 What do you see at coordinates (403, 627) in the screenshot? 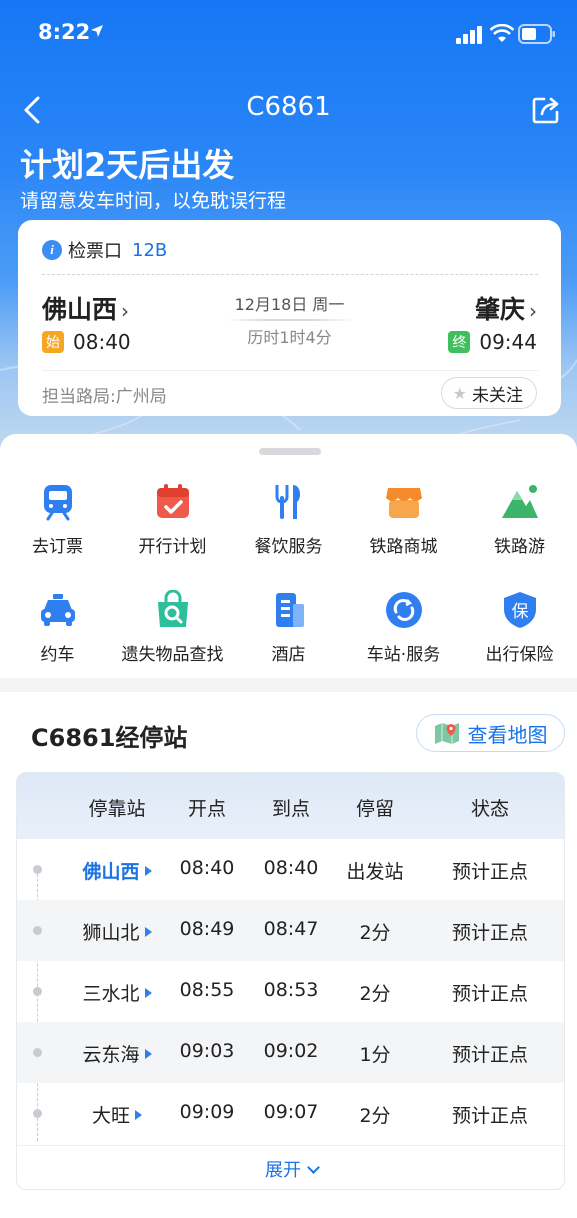
I see `service-station: 车站·服务` at bounding box center [403, 627].